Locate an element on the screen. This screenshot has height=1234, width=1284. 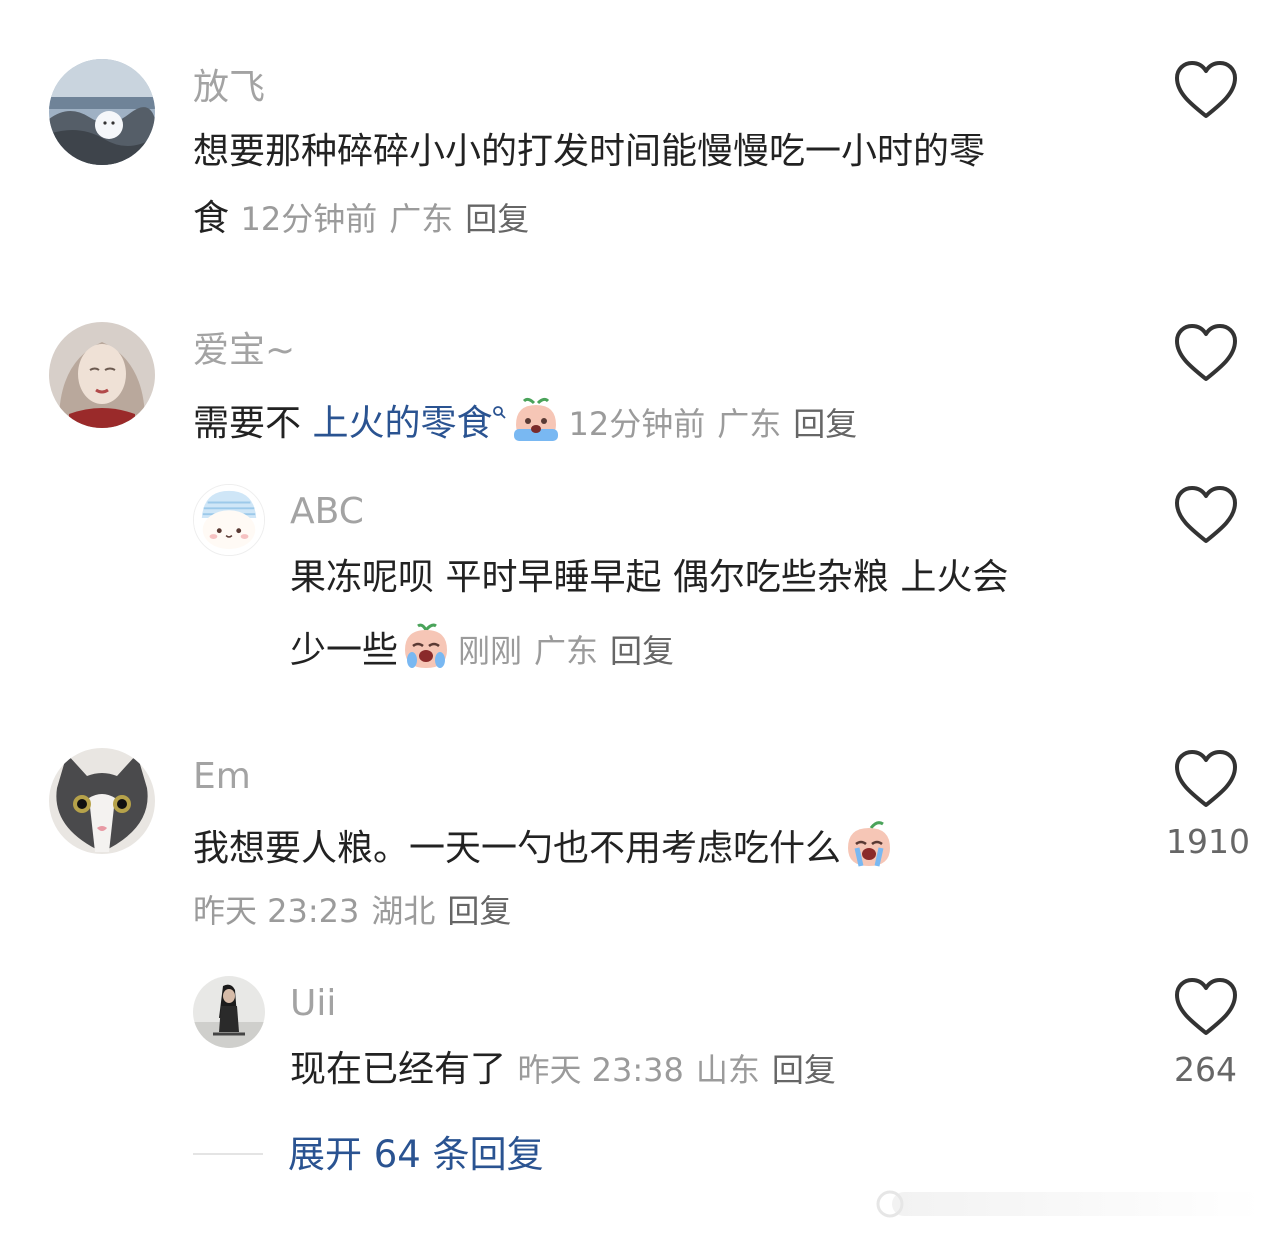
username: Em is located at coordinates (222, 777).